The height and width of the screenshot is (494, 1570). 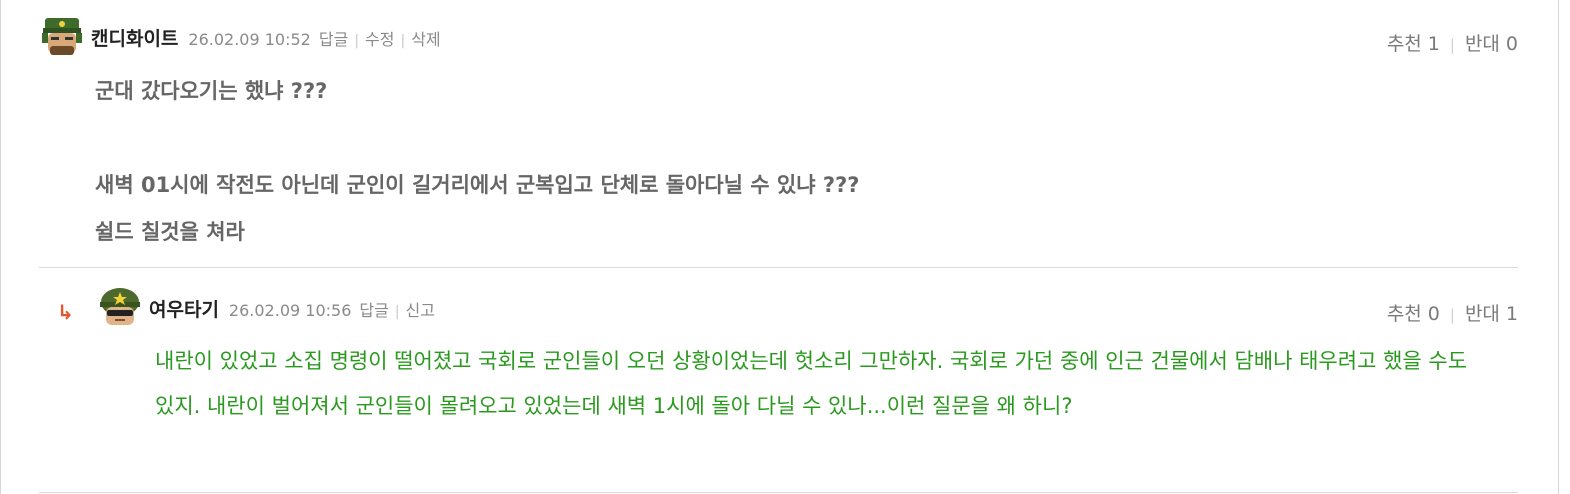 I want to click on edit-link: 수정, so click(x=379, y=38).